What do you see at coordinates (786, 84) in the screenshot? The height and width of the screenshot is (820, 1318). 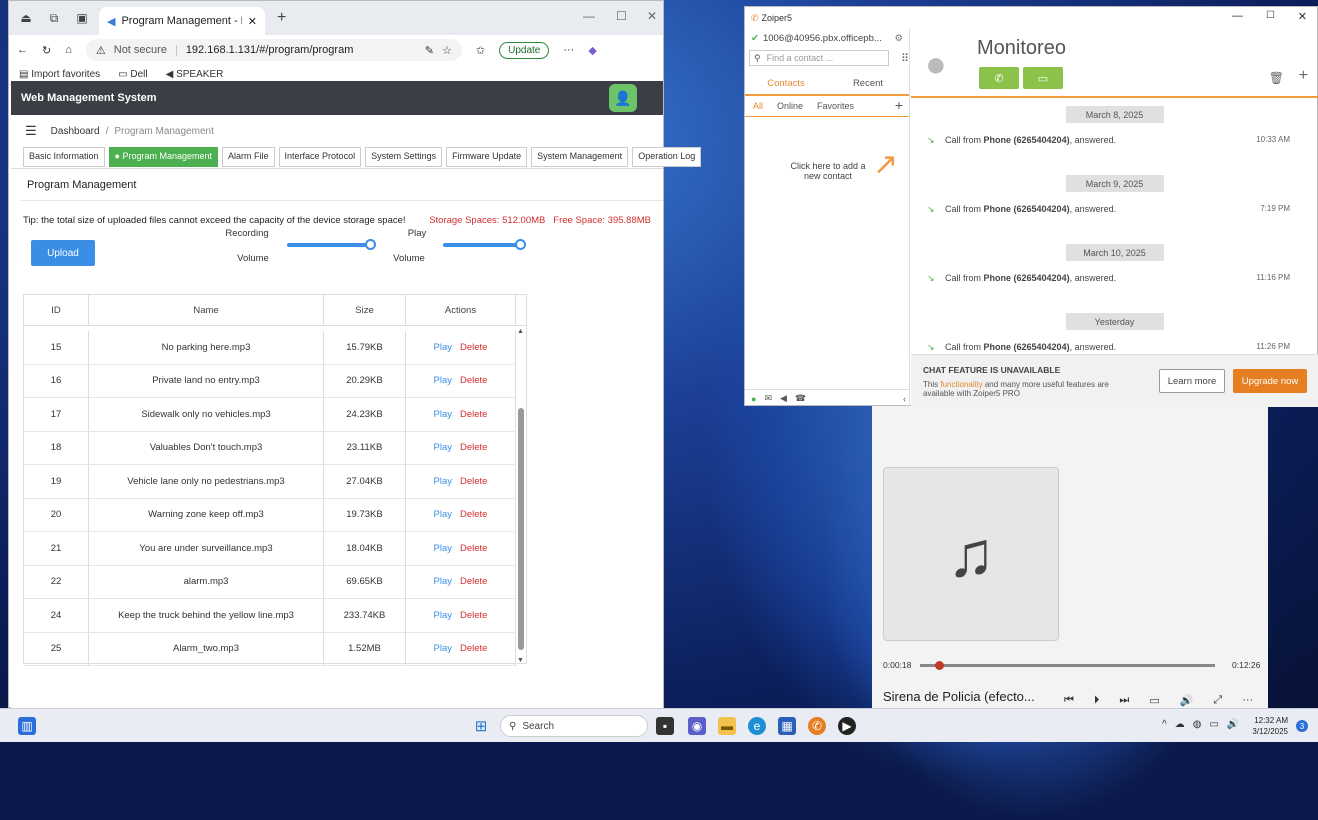 I see `tab-contacts: Contacts` at bounding box center [786, 84].